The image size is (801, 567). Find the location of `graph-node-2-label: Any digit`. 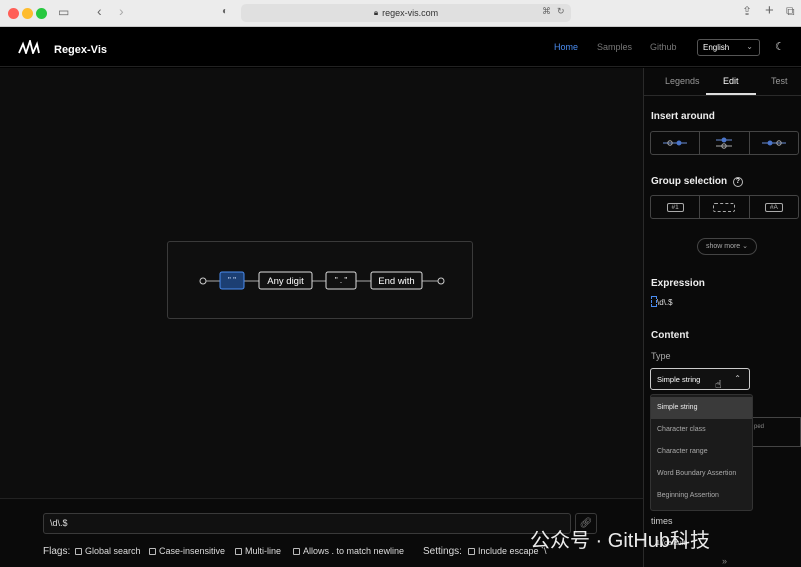

graph-node-2-label: Any digit is located at coordinates (285, 281).